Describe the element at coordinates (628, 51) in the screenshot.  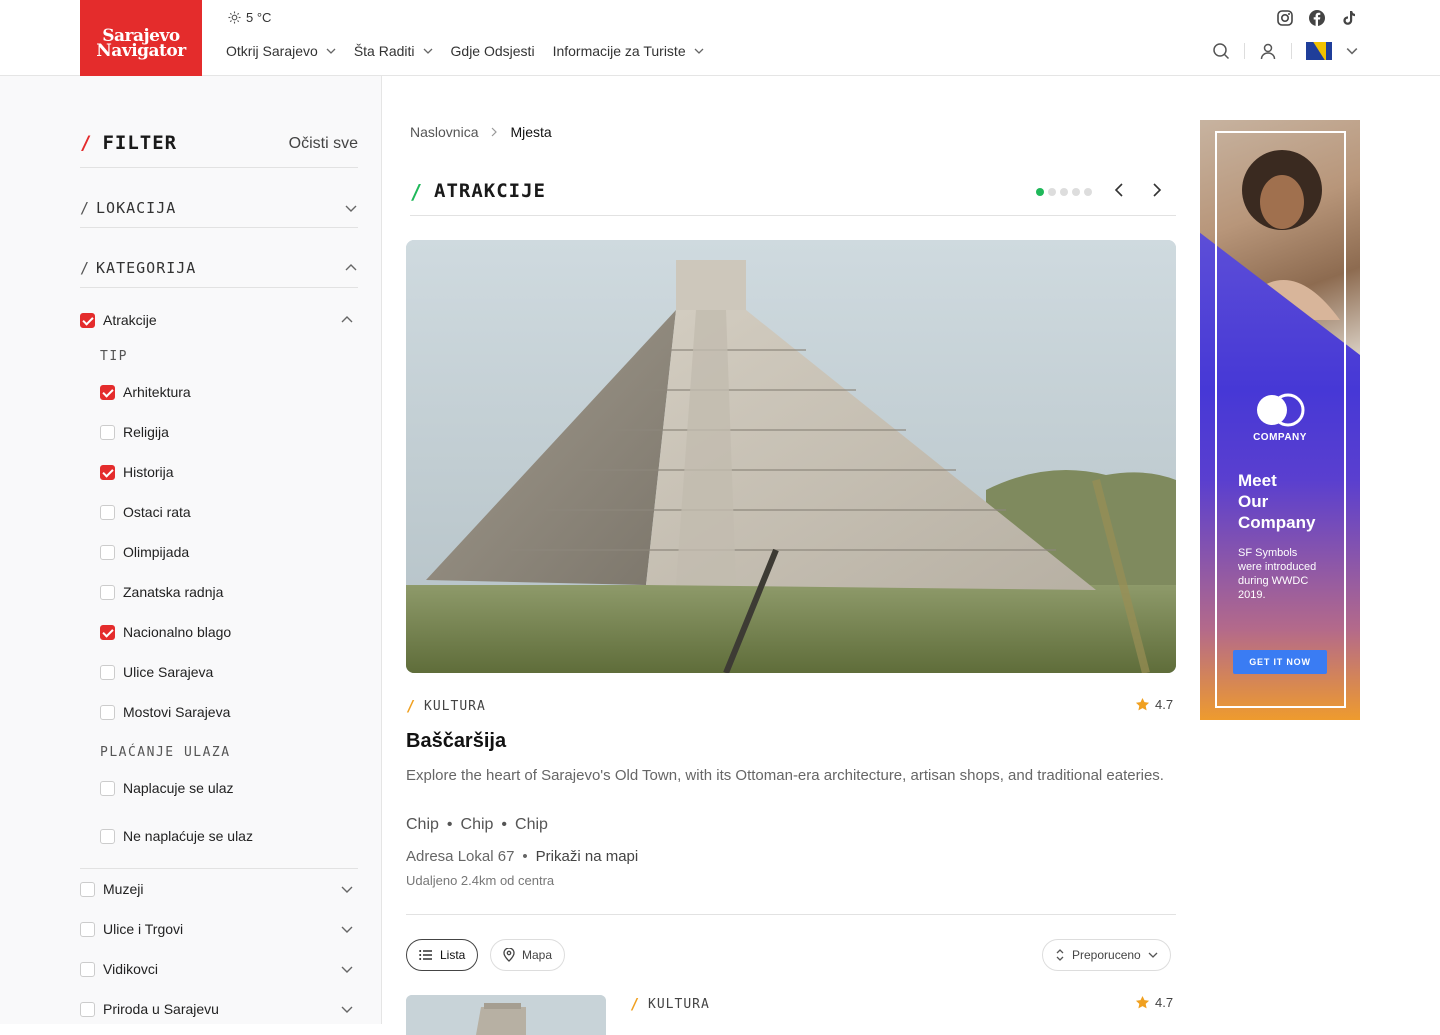
I see `nav-informacije-za-turiste: Informacije za Turiste` at that location.